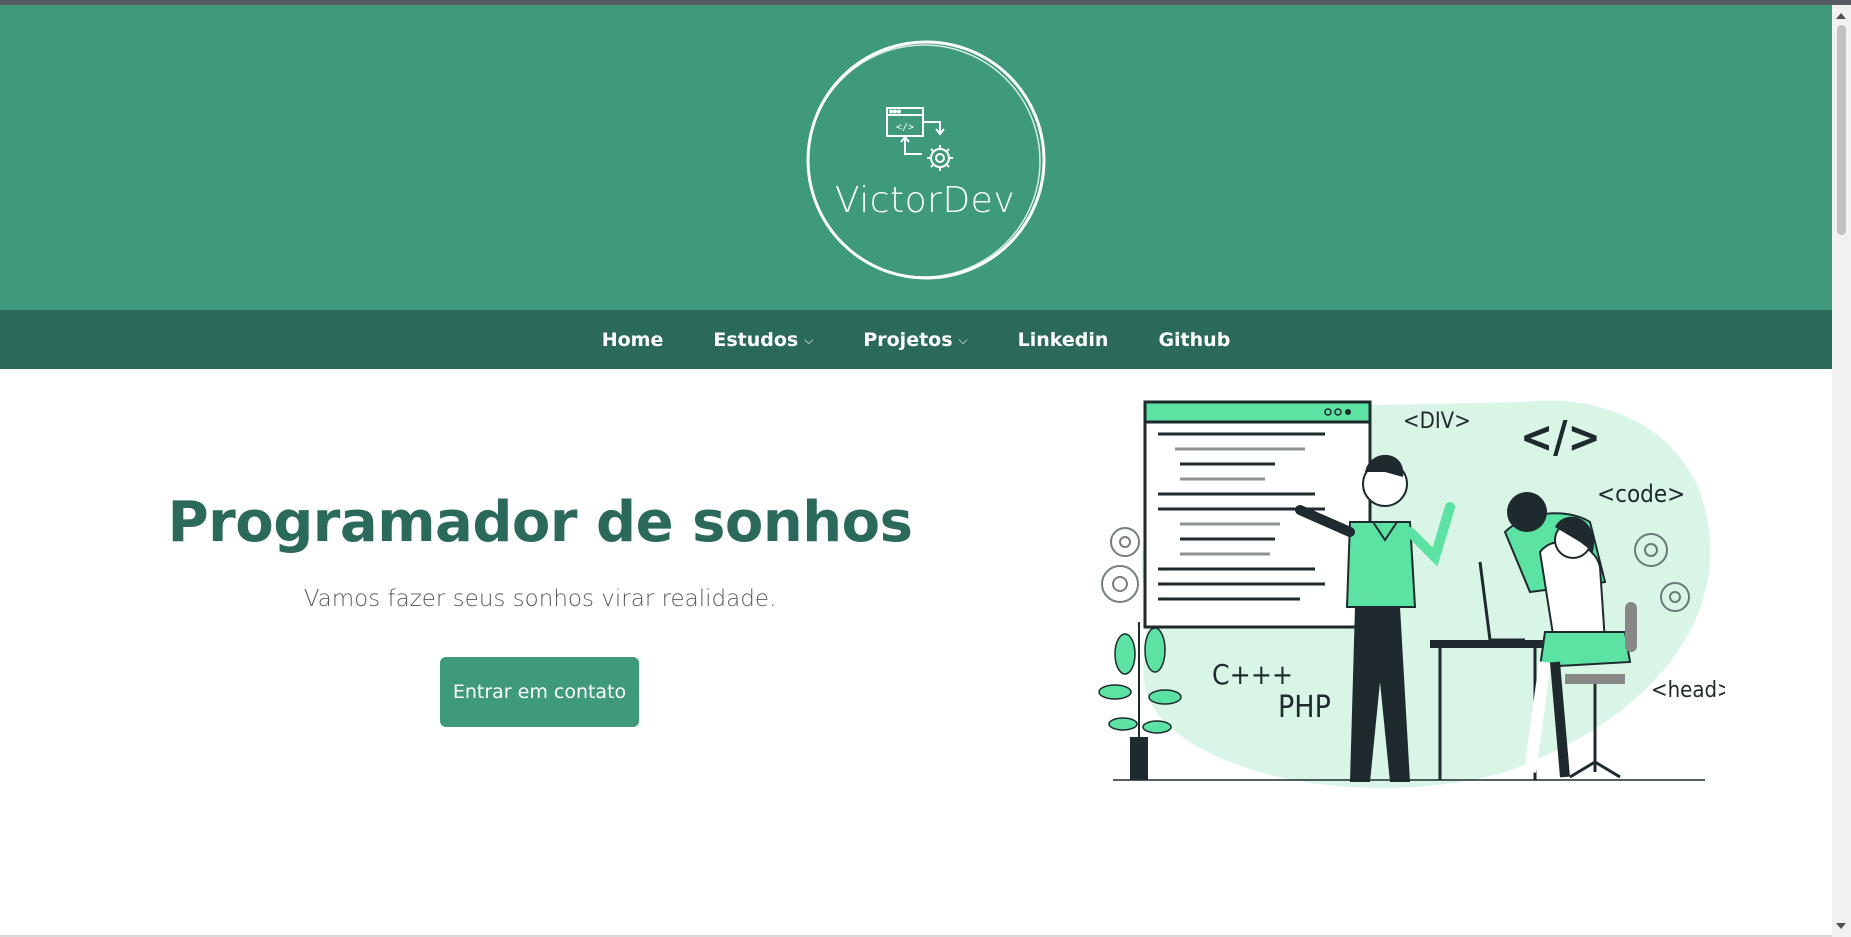 This screenshot has height=937, width=1851. I want to click on tag-head: <head>, so click(1688, 690).